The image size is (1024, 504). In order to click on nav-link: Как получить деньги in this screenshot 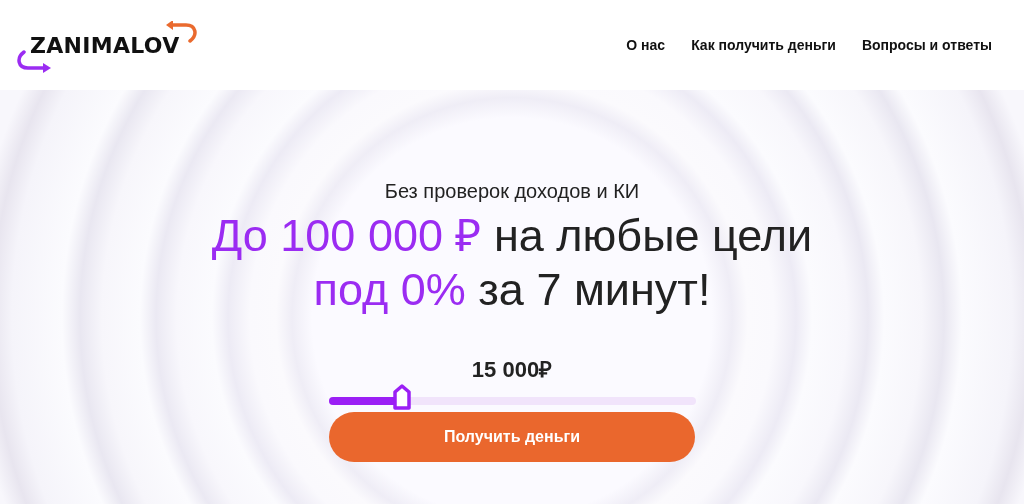, I will do `click(763, 45)`.